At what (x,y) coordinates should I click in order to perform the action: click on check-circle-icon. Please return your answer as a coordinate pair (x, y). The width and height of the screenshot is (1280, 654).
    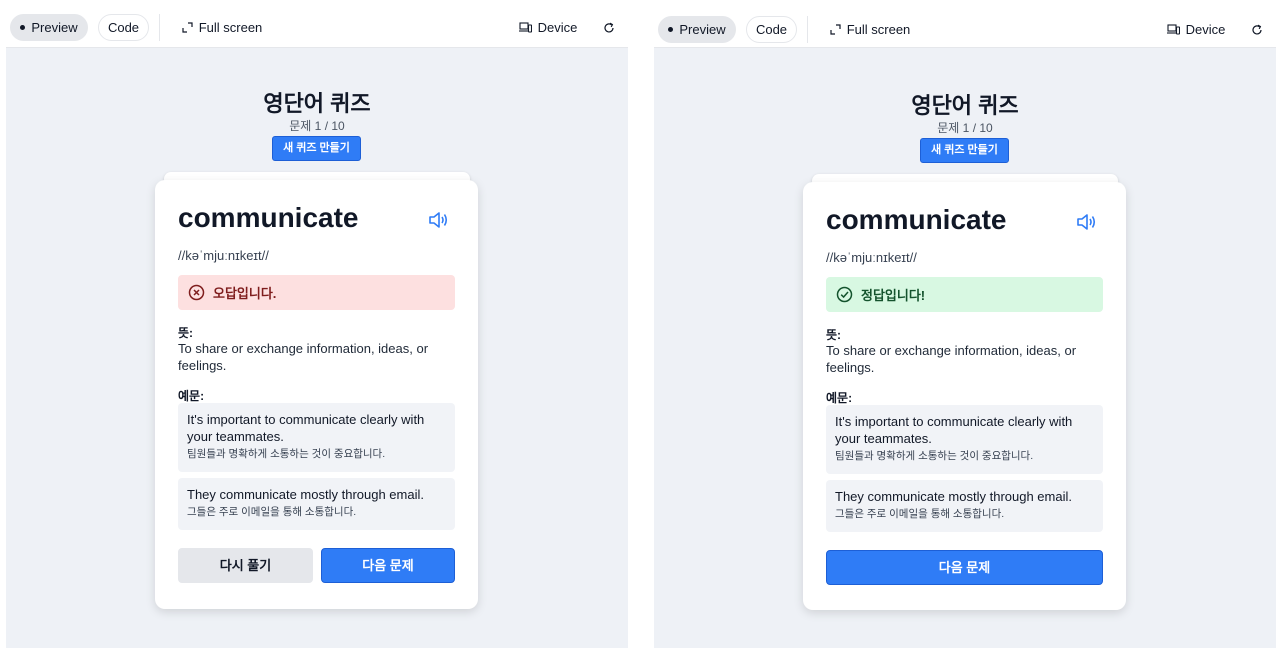
    Looking at the image, I should click on (844, 294).